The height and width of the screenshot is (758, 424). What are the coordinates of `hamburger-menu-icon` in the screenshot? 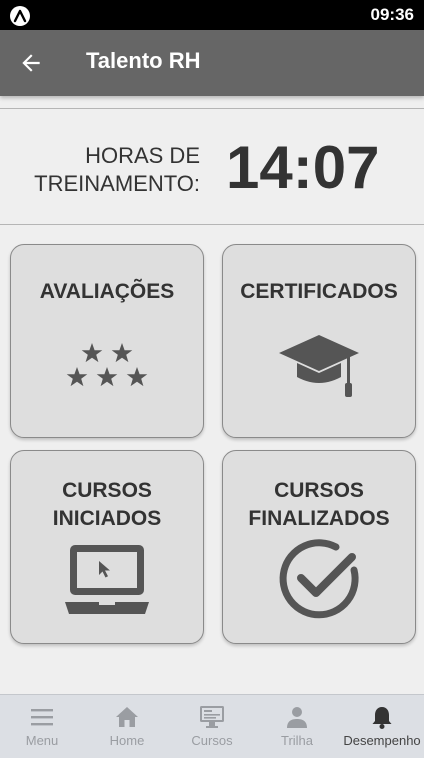 It's located at (42, 717).